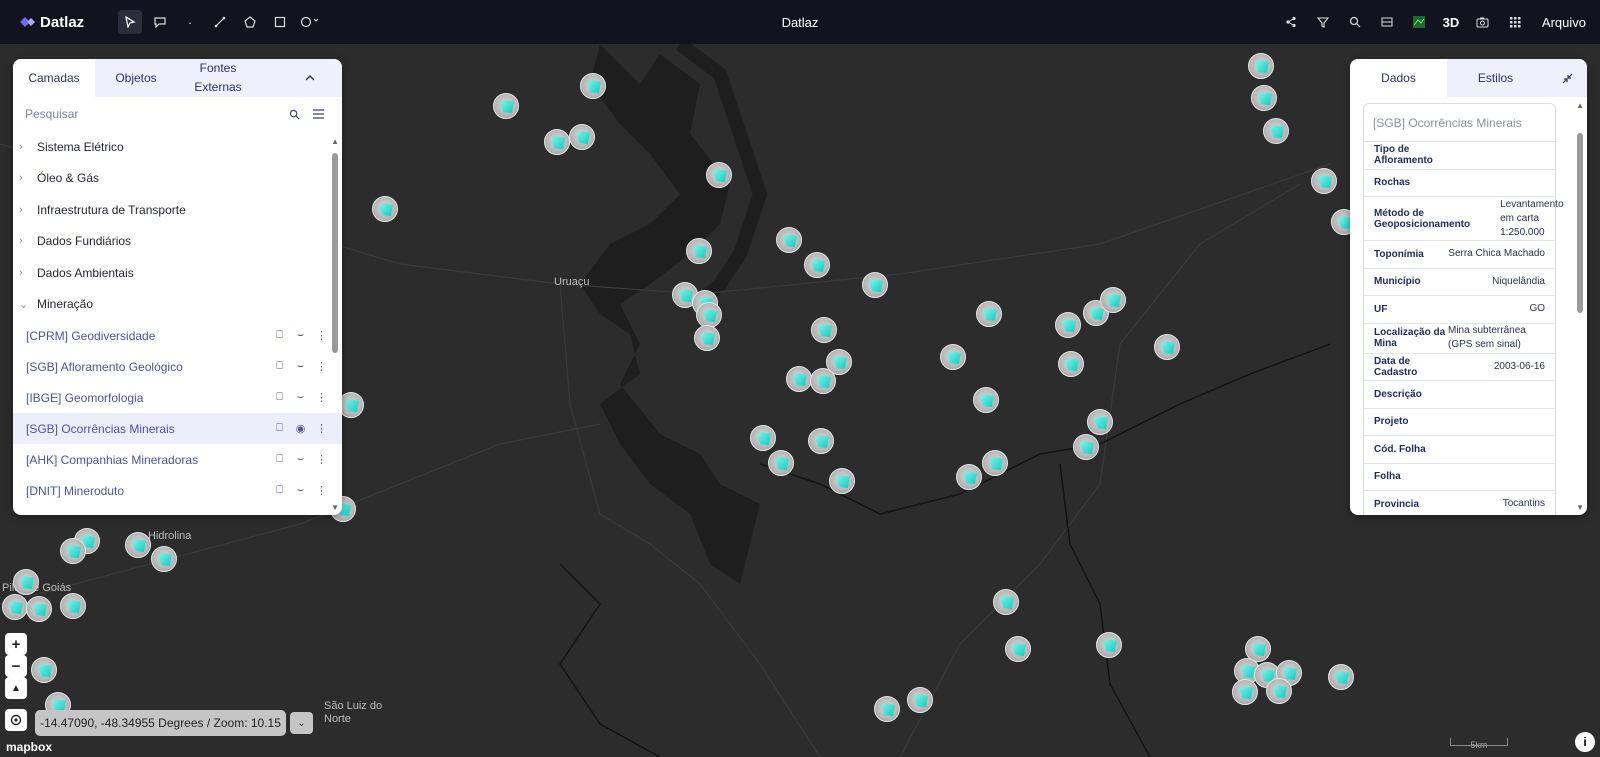  Describe the element at coordinates (310, 22) in the screenshot. I see `circle-tool-icon` at that location.